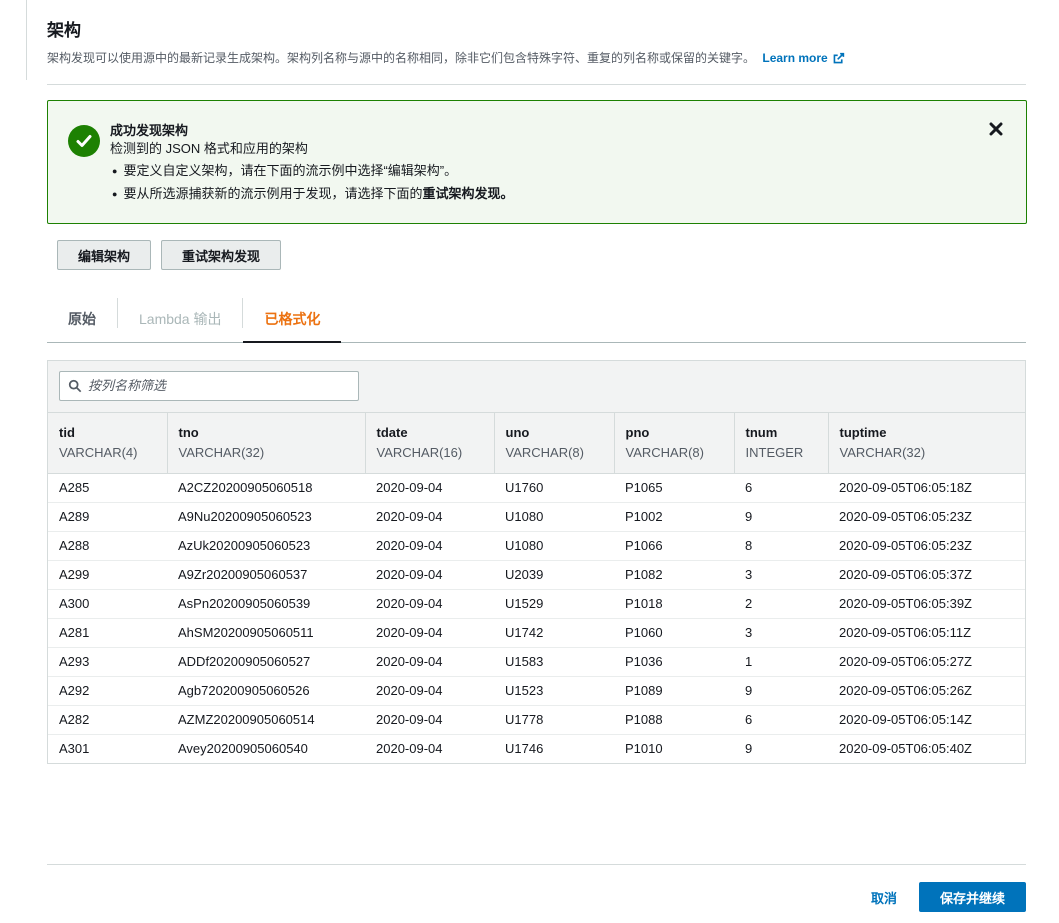  I want to click on table-cell-uno: U1080, so click(554, 546).